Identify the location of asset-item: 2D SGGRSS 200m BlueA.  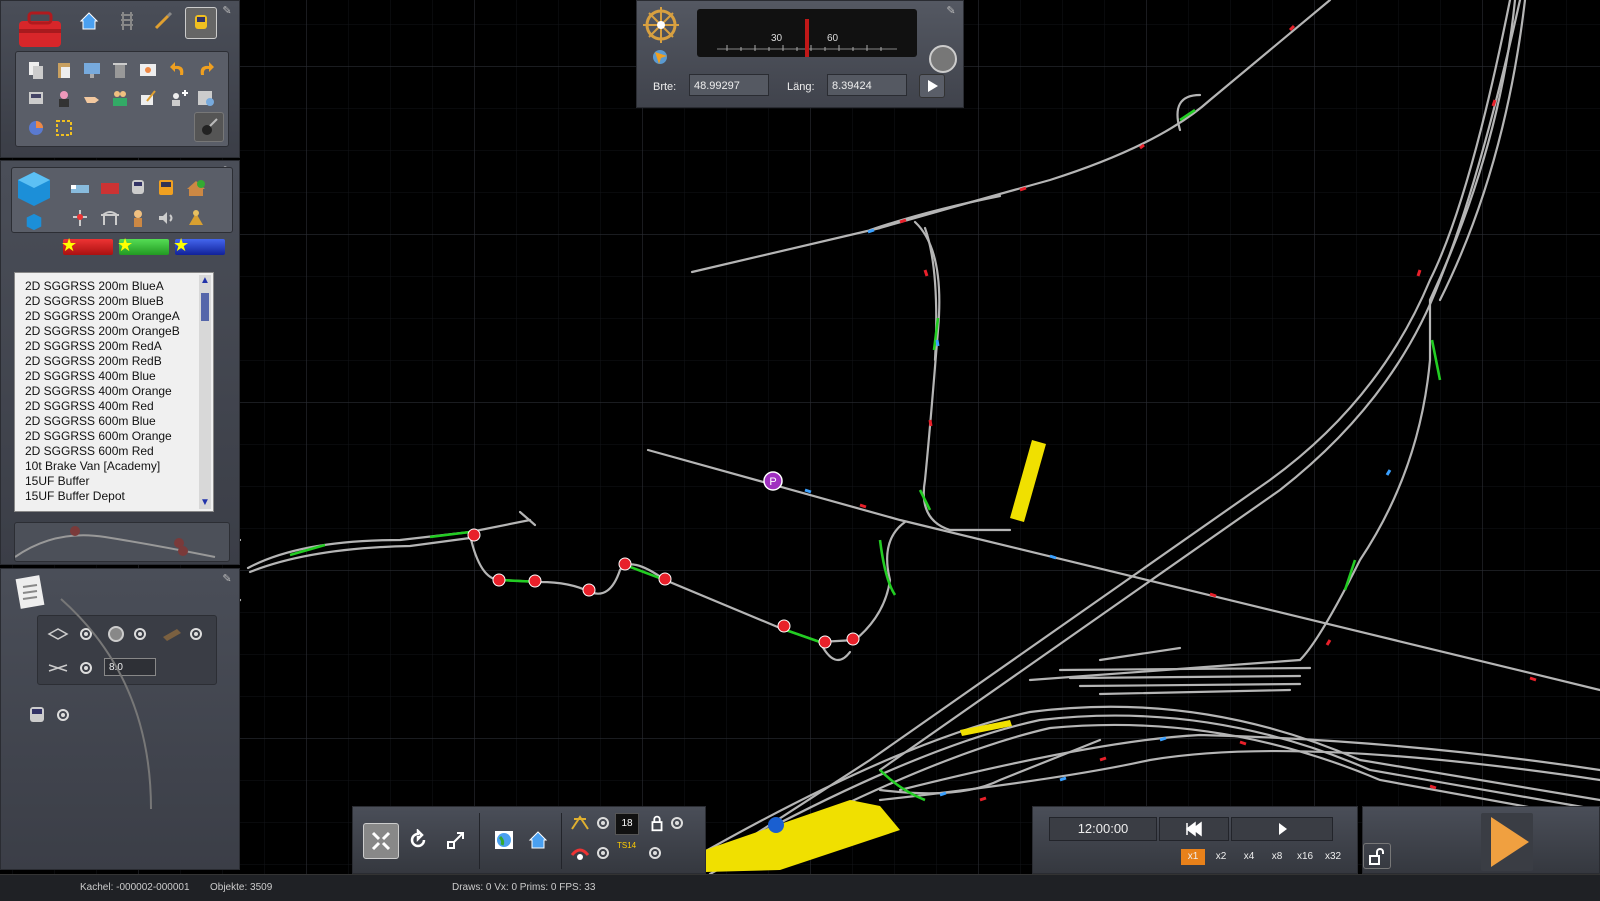
(119, 286).